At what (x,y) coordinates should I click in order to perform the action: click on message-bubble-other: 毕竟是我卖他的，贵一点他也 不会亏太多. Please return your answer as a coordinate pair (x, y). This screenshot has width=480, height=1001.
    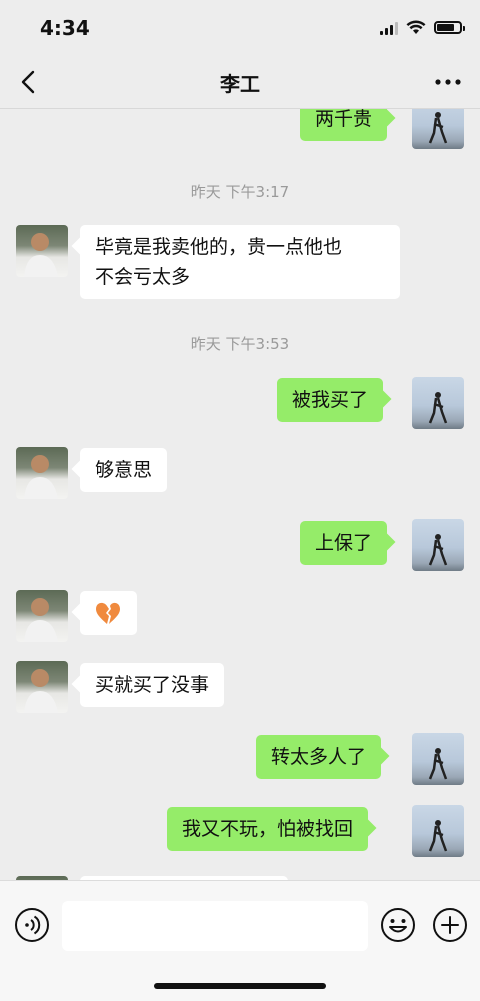
    Looking at the image, I should click on (240, 262).